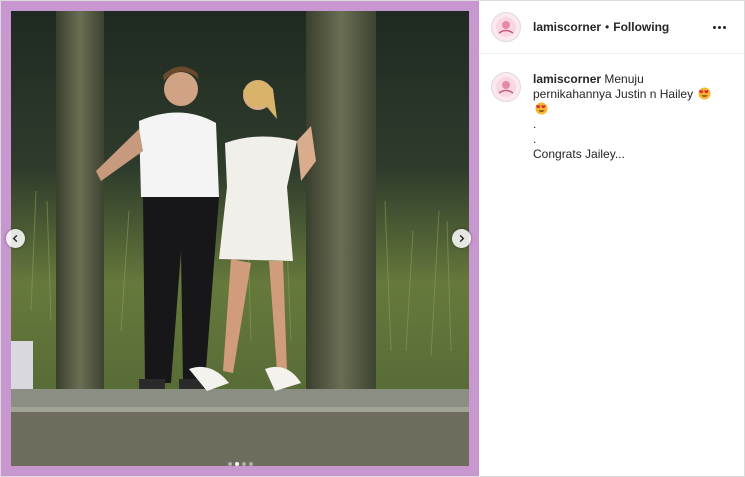 The height and width of the screenshot is (477, 745). I want to click on caption-username-link: lamiscorner, so click(567, 79).